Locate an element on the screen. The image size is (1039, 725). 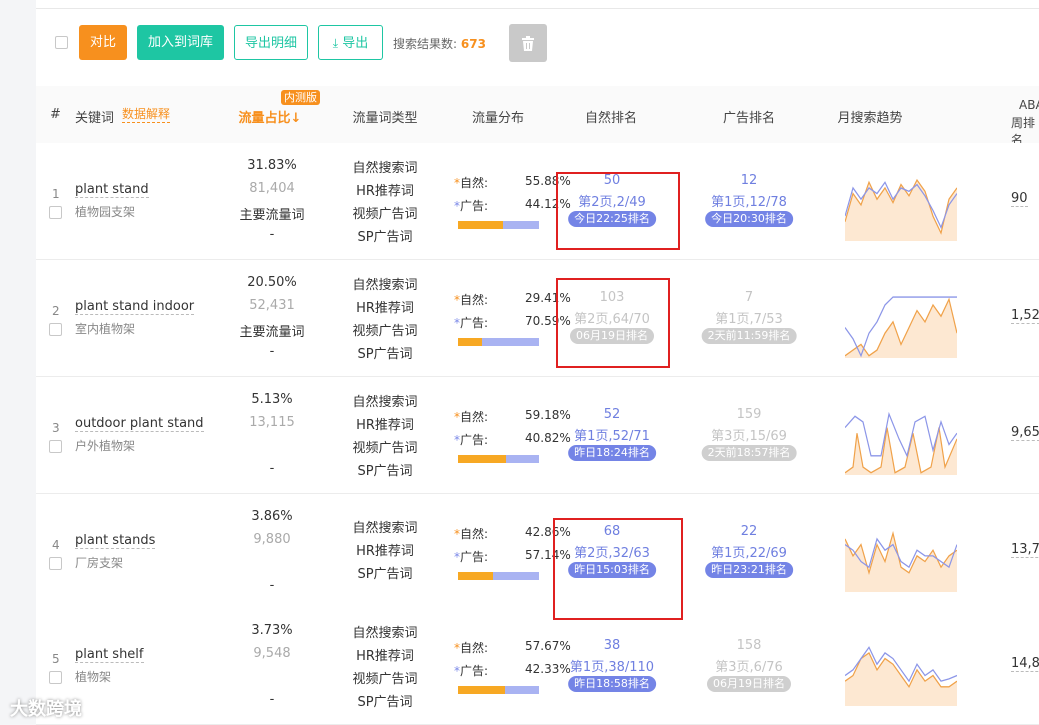
select-all-checkbox is located at coordinates (61, 42).